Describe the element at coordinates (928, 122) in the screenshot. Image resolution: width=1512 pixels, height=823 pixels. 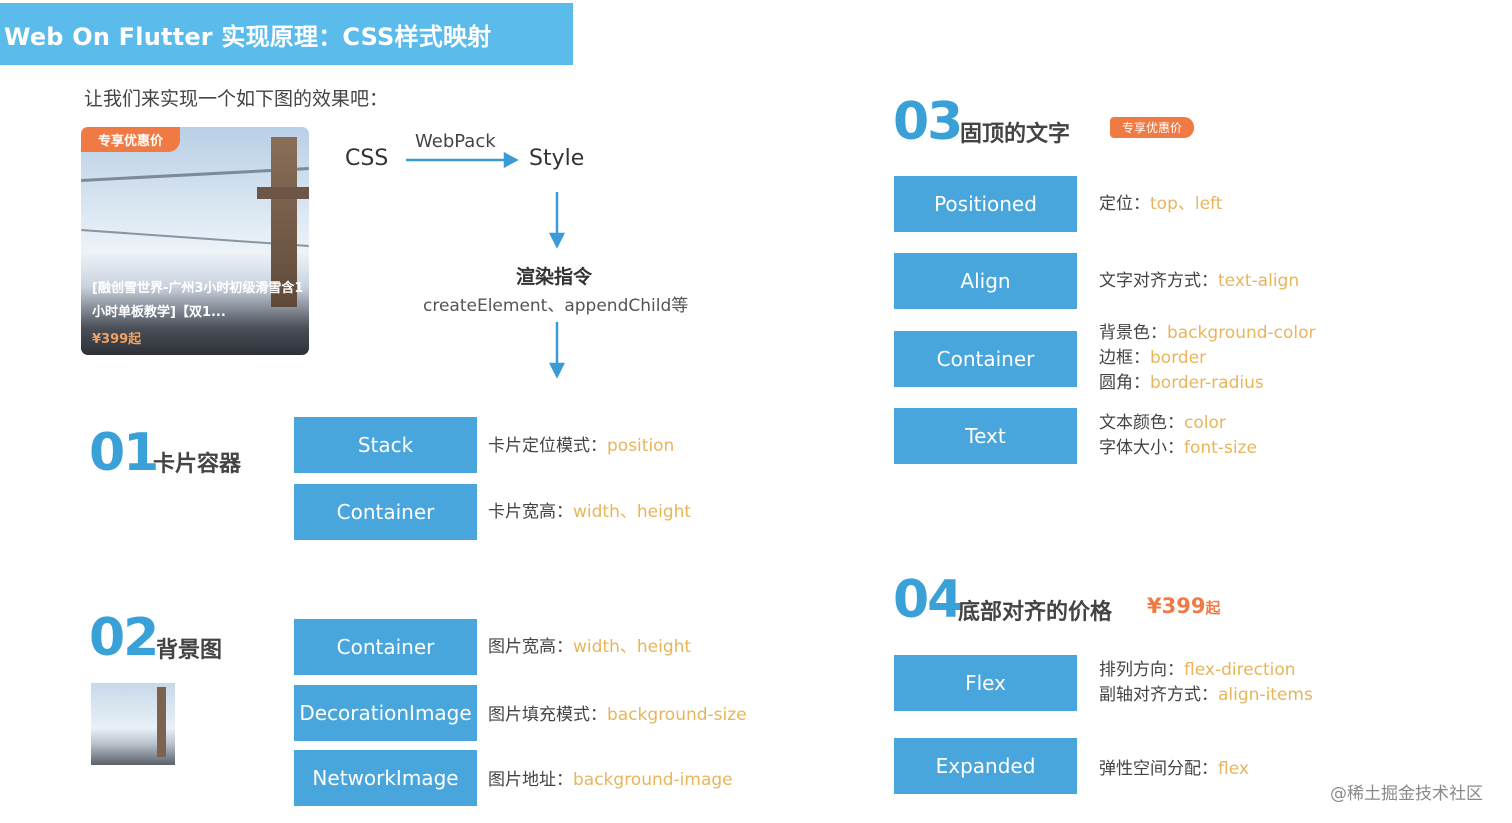
I see `section-number: 03` at that location.